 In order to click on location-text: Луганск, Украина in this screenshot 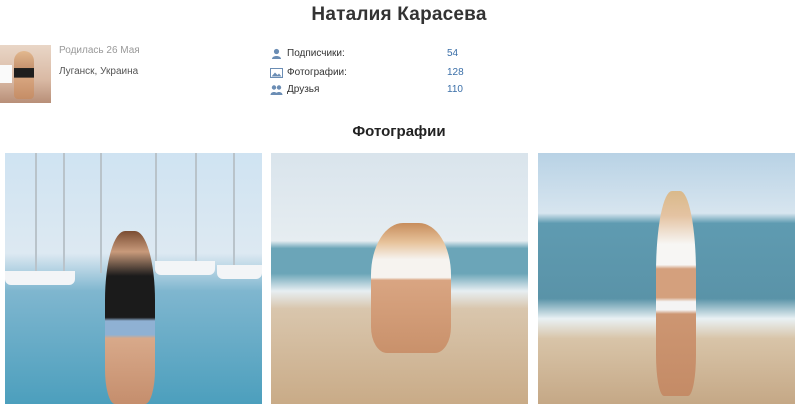, I will do `click(99, 71)`.